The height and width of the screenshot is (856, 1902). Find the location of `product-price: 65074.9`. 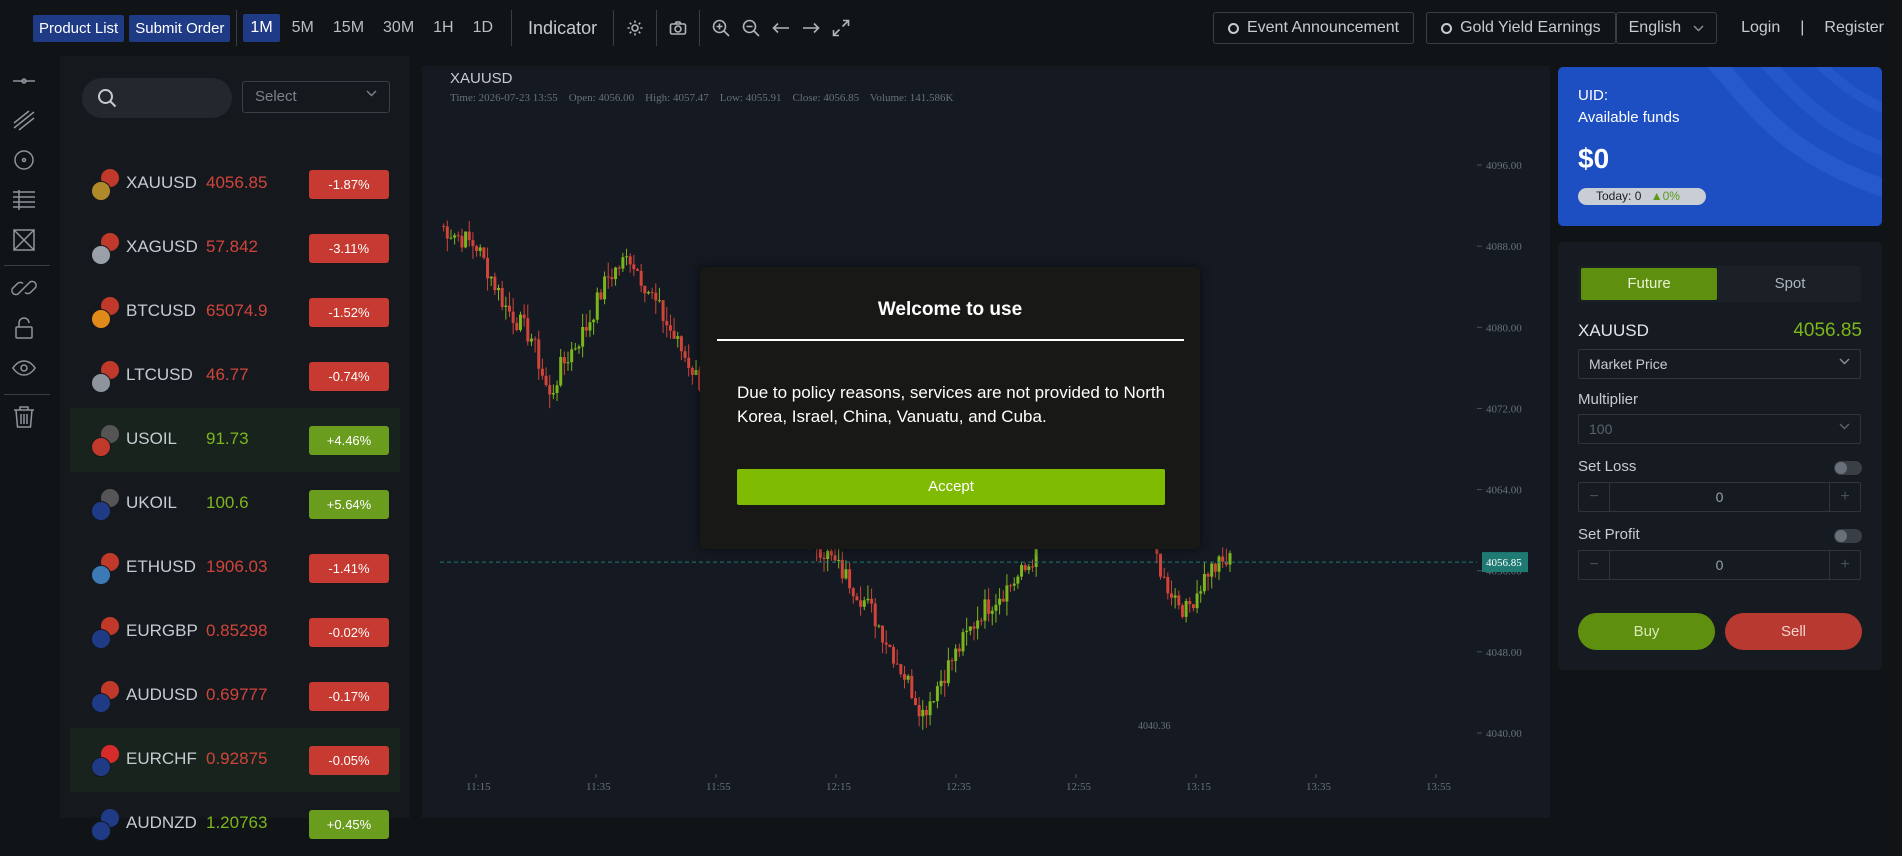

product-price: 65074.9 is located at coordinates (237, 310).